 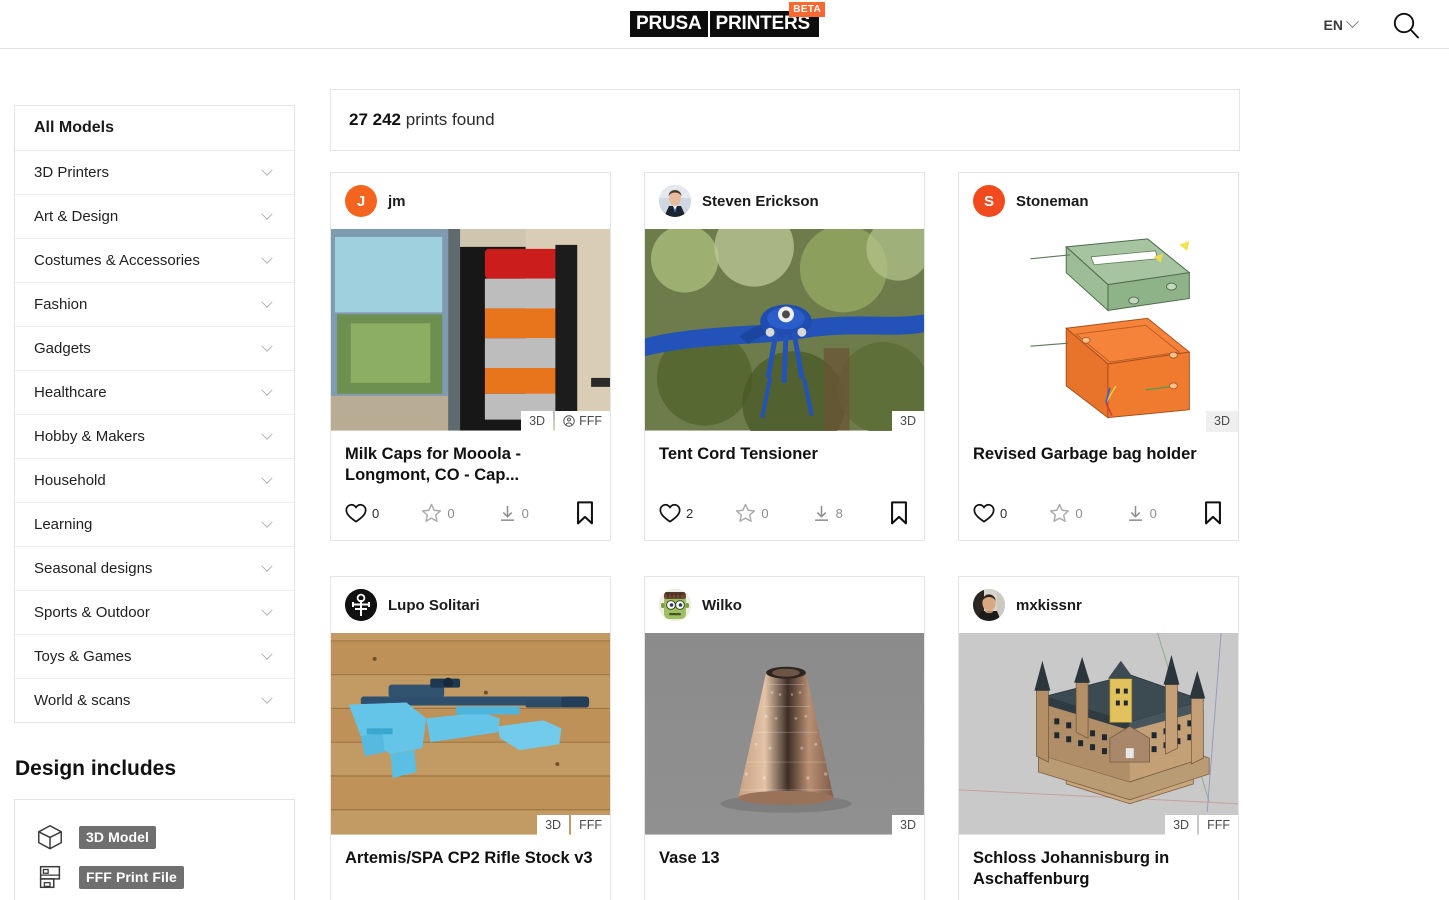 I want to click on card-author: Lupo Solitari, so click(x=470, y=605).